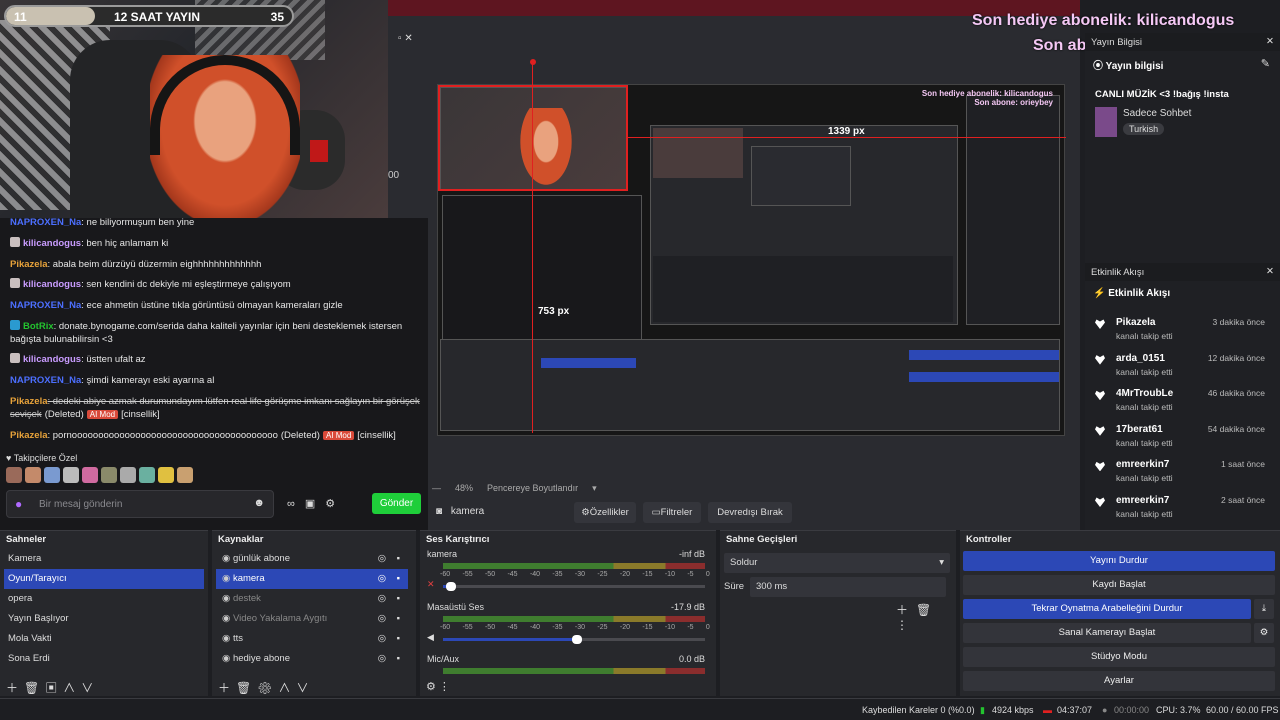 Image resolution: width=1280 pixels, height=720 pixels. What do you see at coordinates (1140, 358) in the screenshot?
I see `event-username: arda_0151` at bounding box center [1140, 358].